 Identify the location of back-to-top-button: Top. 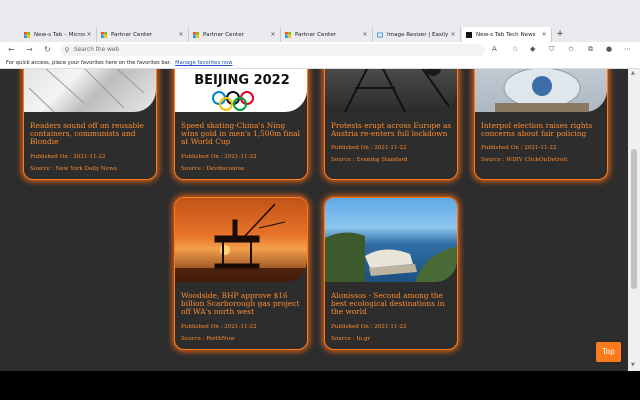
(608, 352).